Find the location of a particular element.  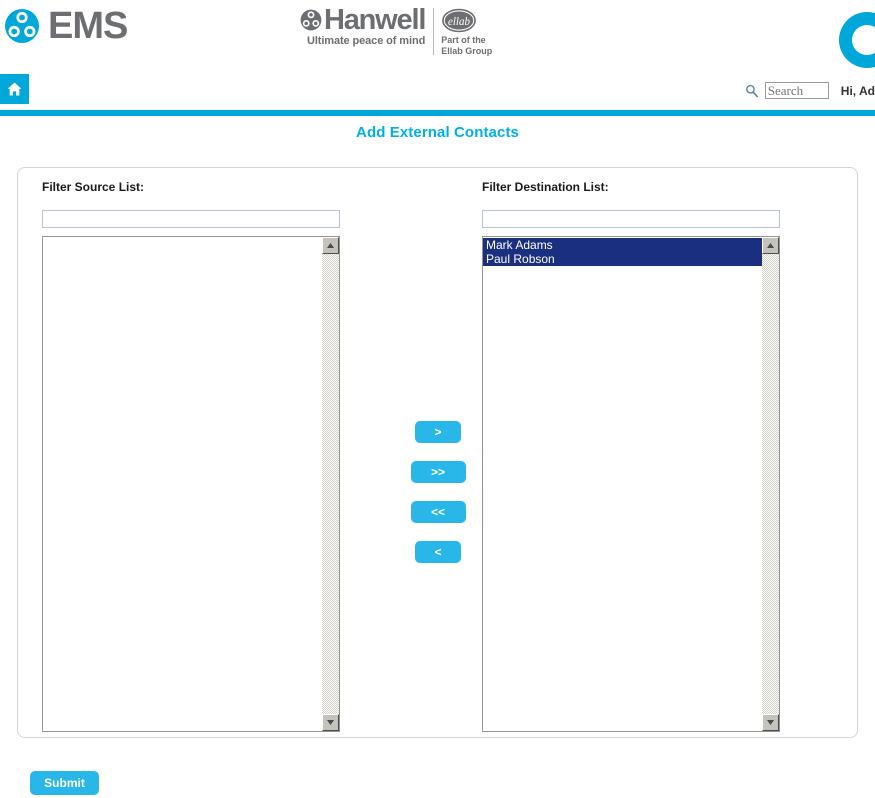

ellab-caption-line2: Ellab Group is located at coordinates (467, 51).